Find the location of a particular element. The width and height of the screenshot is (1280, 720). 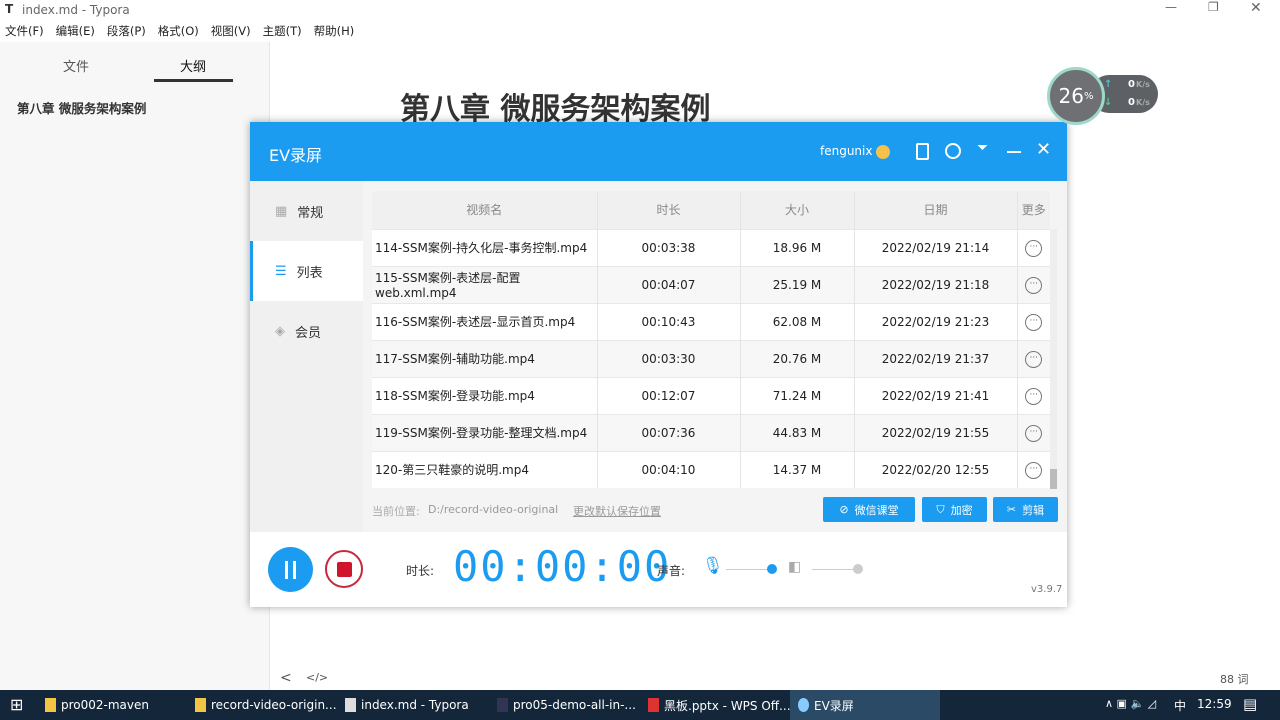

windows-start-icon: ⊞ is located at coordinates (16, 704).